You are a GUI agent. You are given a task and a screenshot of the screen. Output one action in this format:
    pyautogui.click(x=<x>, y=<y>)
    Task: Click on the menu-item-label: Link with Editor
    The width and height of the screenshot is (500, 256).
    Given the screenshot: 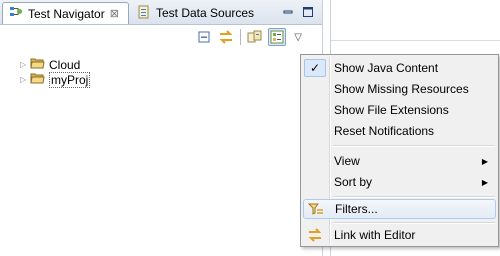 What is the action you would take?
    pyautogui.click(x=375, y=235)
    